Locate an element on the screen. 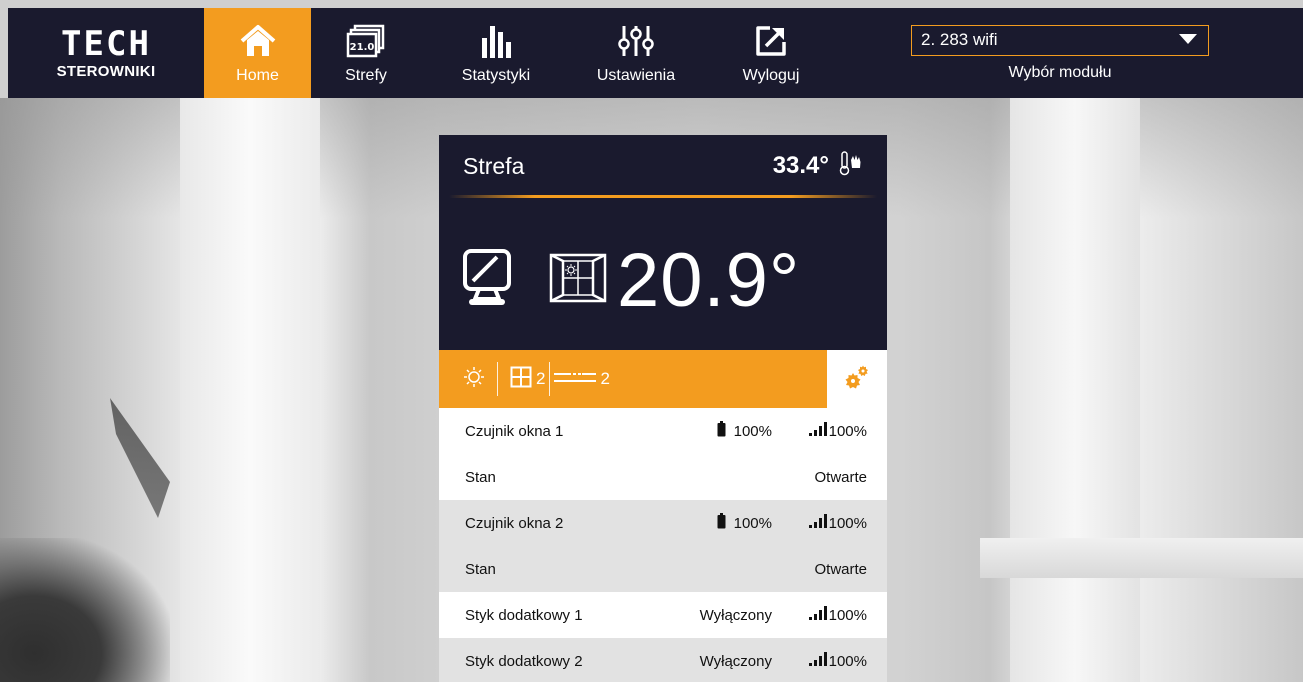  zone-name: Strefa is located at coordinates (494, 165).